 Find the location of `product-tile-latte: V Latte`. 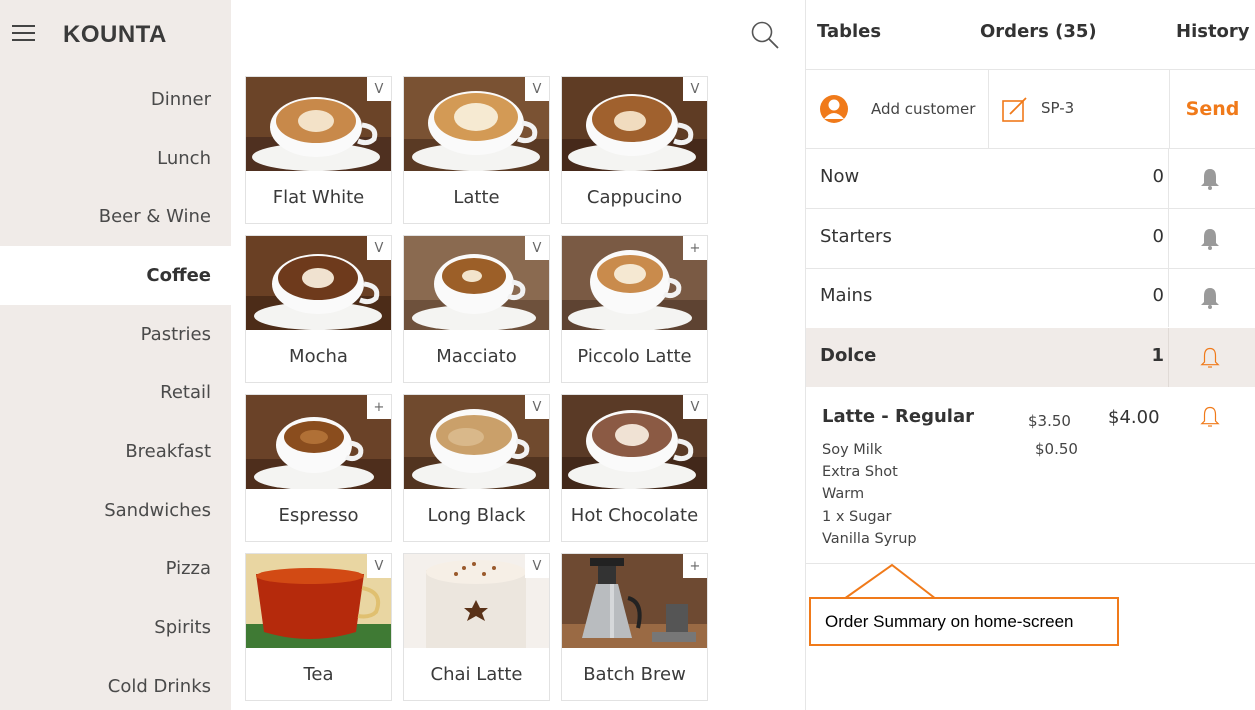

product-tile-latte: V Latte is located at coordinates (476, 150).